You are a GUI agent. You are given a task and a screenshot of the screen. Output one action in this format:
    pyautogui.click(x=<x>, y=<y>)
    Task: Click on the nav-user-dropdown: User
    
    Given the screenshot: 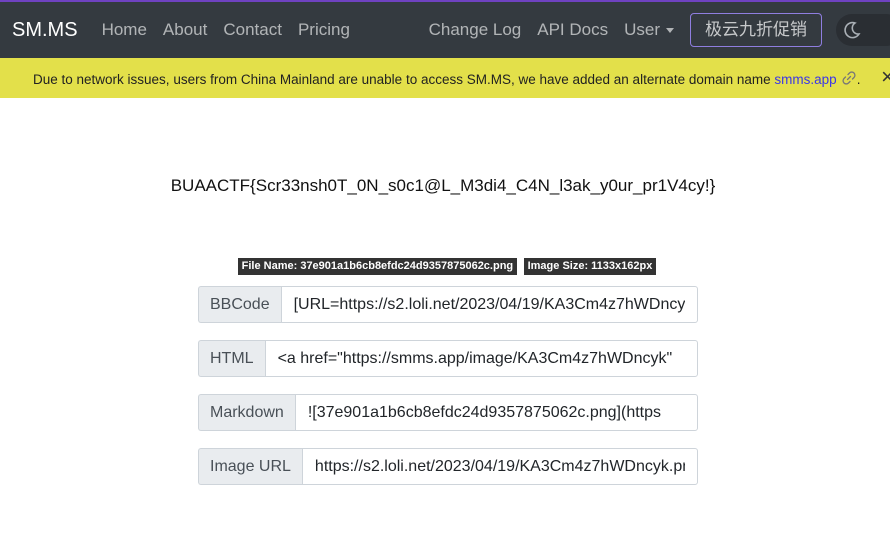 What is the action you would take?
    pyautogui.click(x=649, y=30)
    